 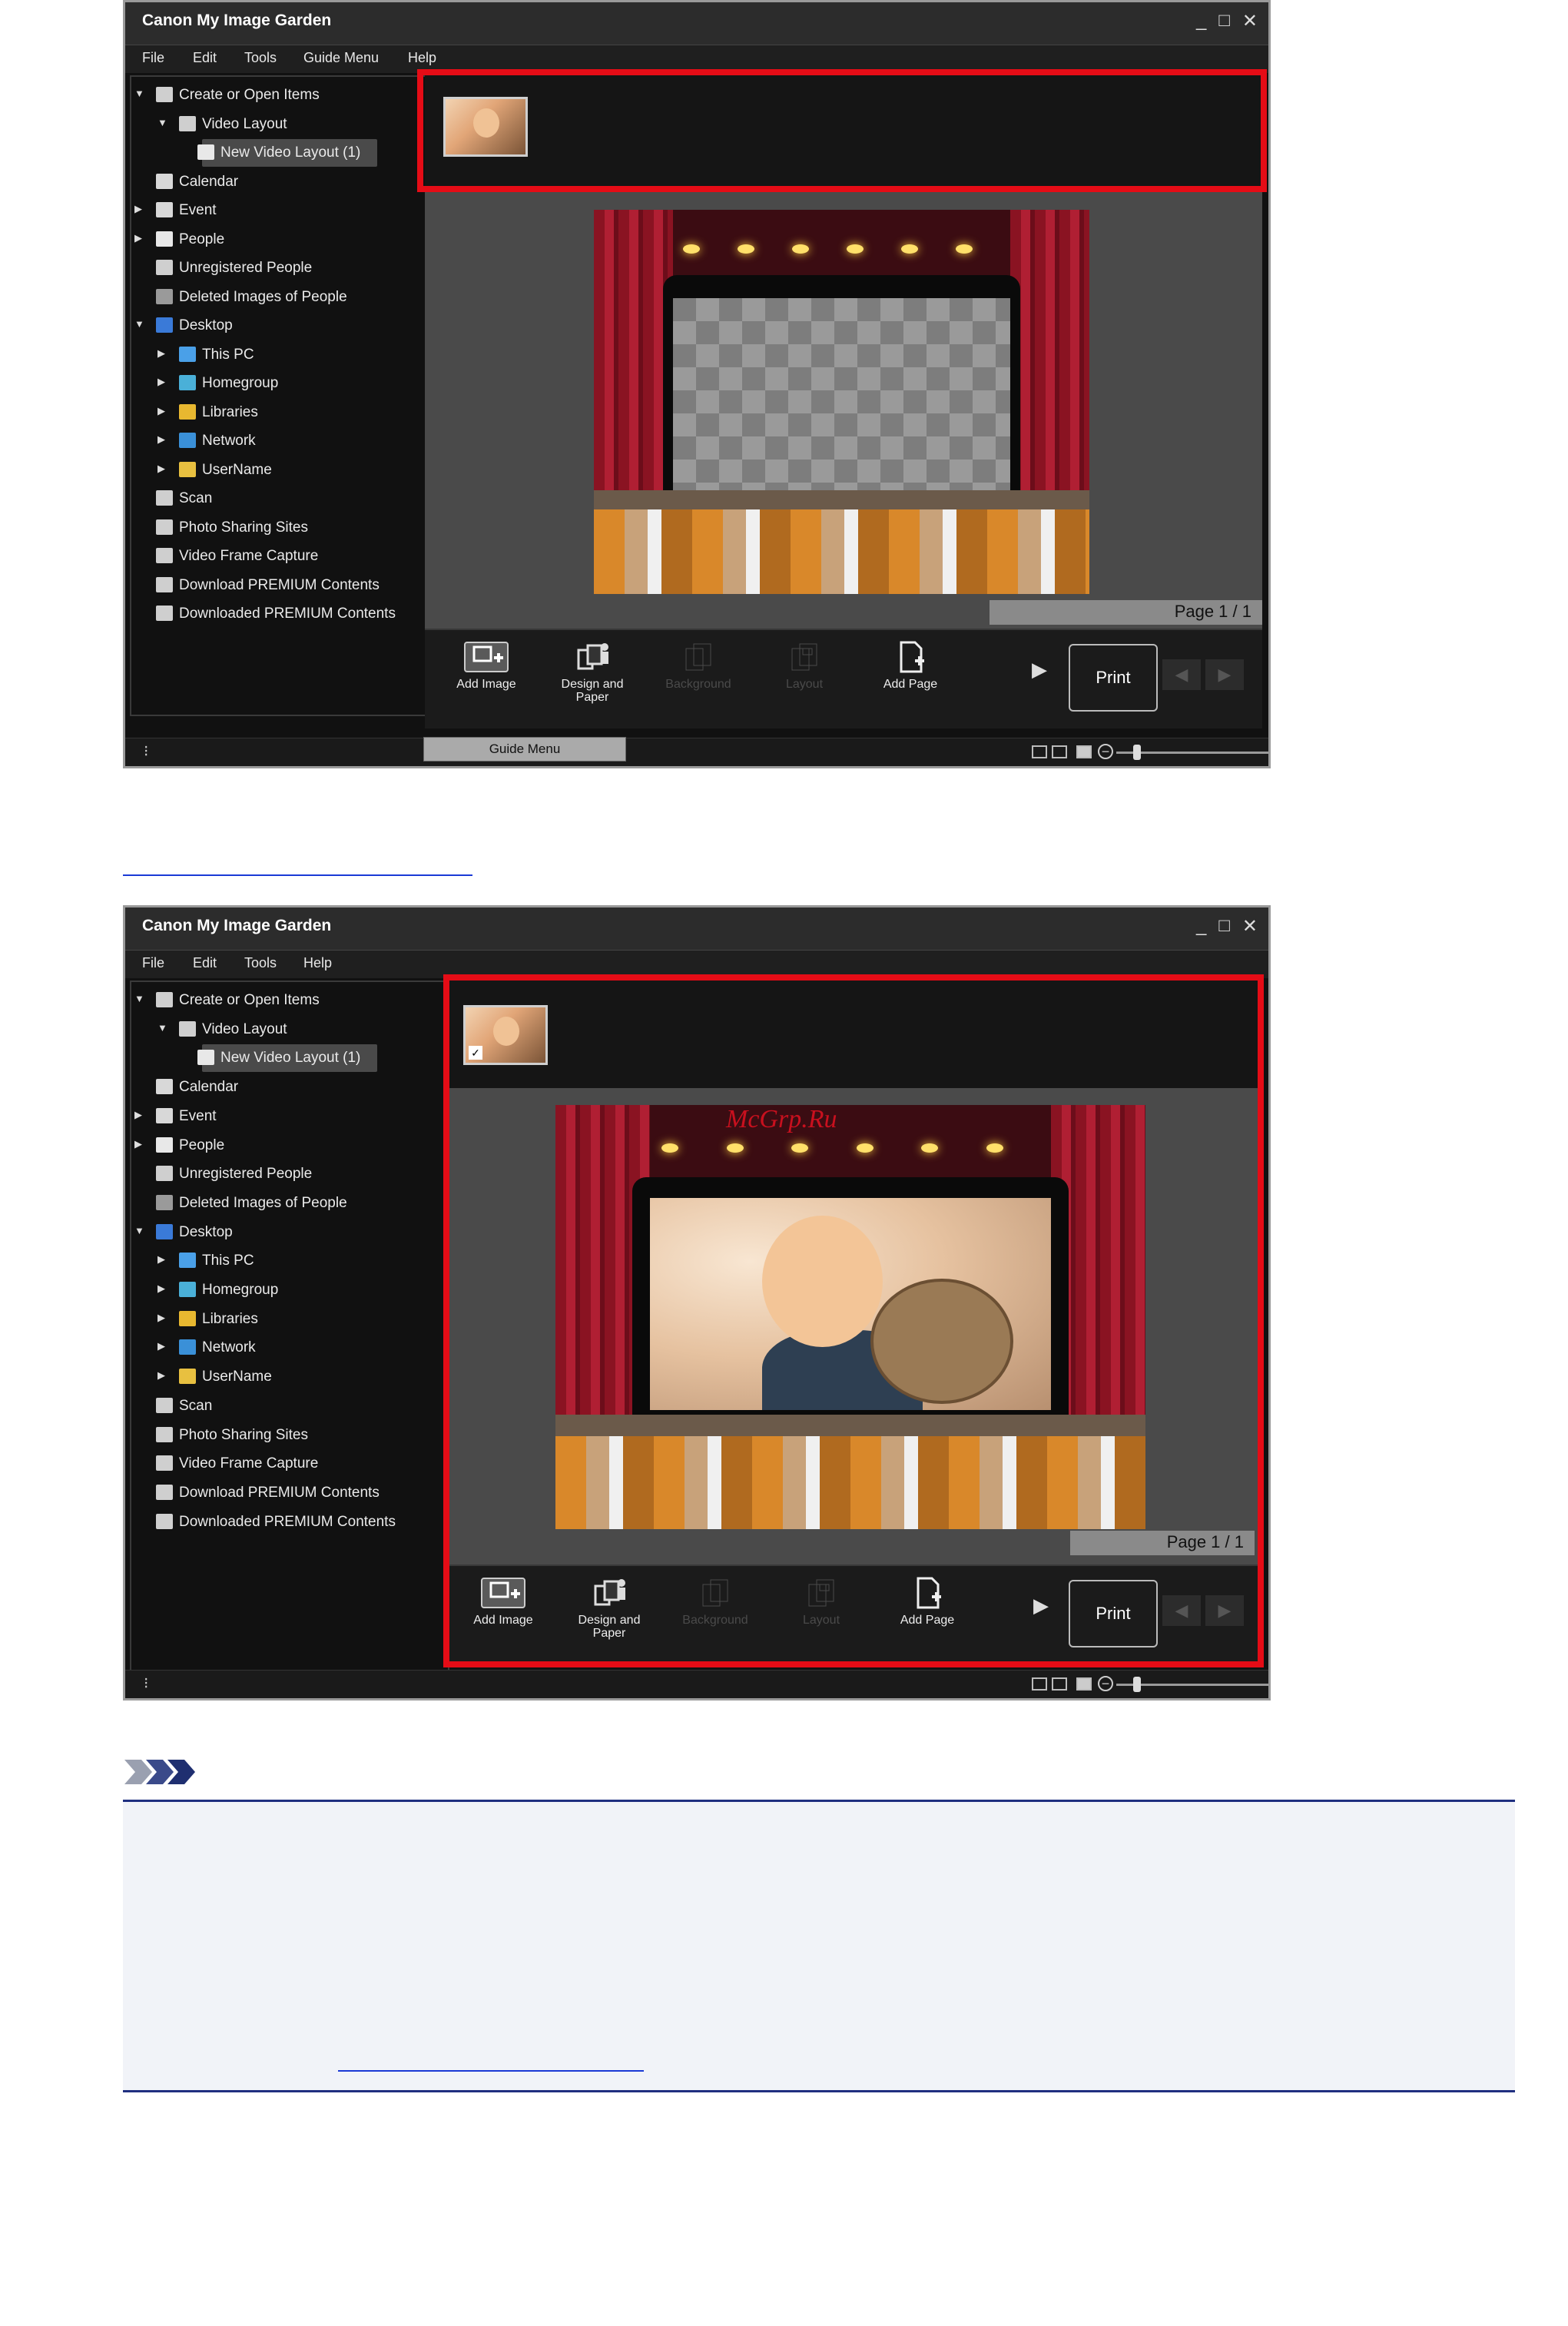 What do you see at coordinates (290, 152) in the screenshot?
I see `tree-item-label: New Video Layout (1)` at bounding box center [290, 152].